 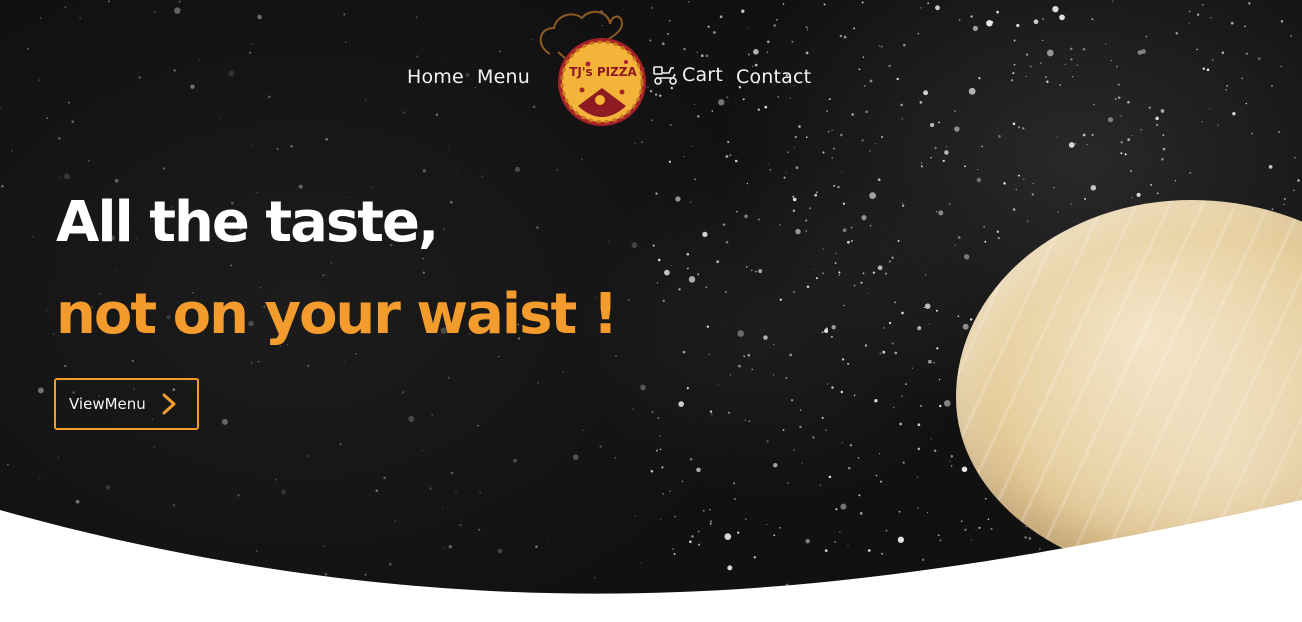 I want to click on nav-menu-link: Menu, so click(x=503, y=77).